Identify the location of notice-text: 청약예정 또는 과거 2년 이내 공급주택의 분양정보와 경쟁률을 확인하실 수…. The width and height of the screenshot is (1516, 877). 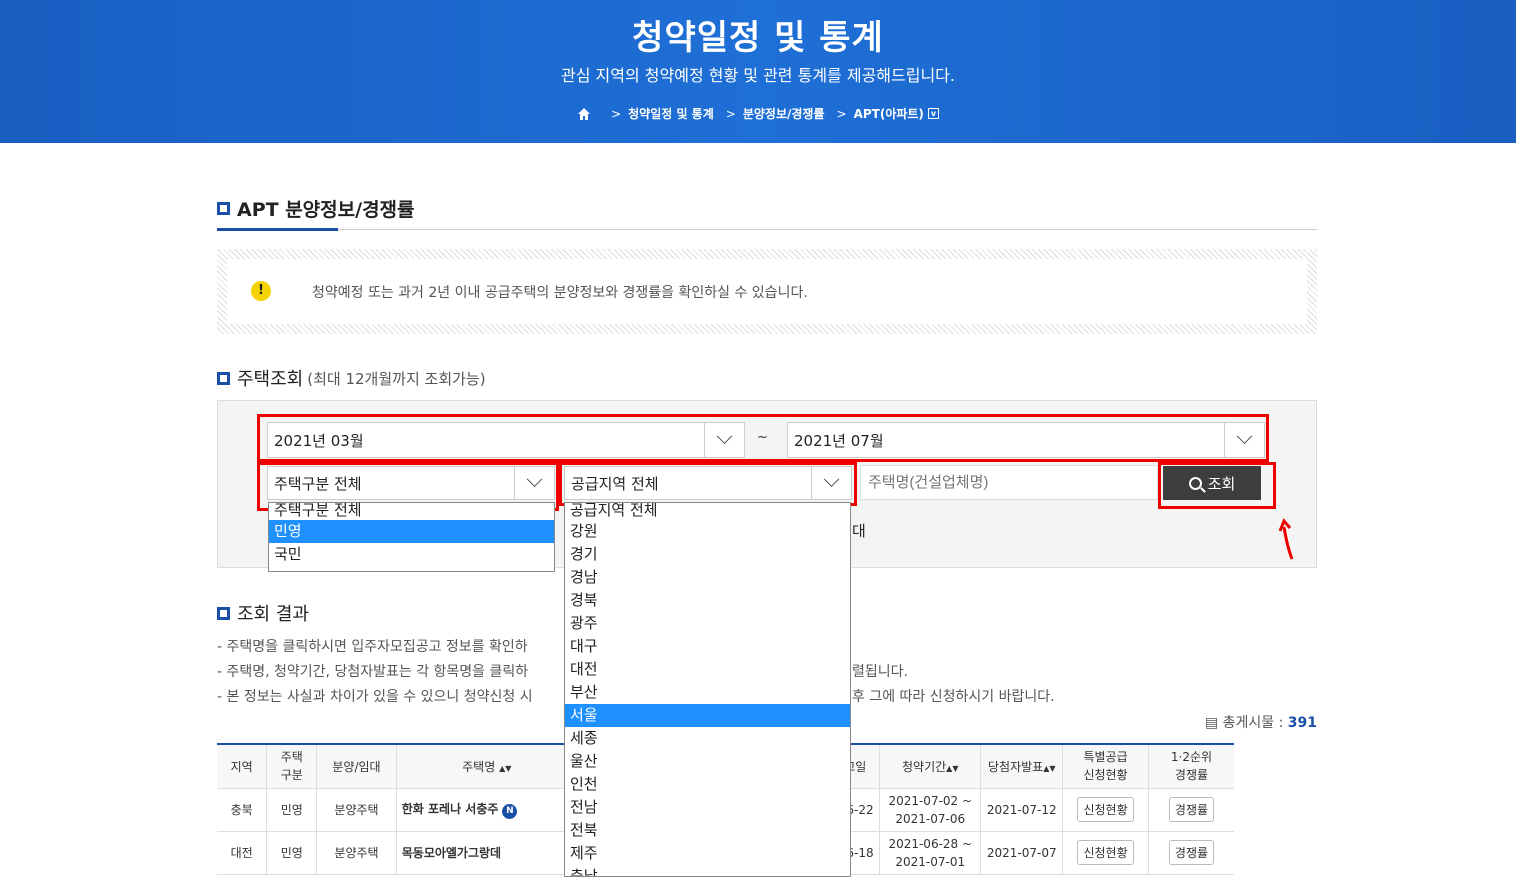
(560, 293).